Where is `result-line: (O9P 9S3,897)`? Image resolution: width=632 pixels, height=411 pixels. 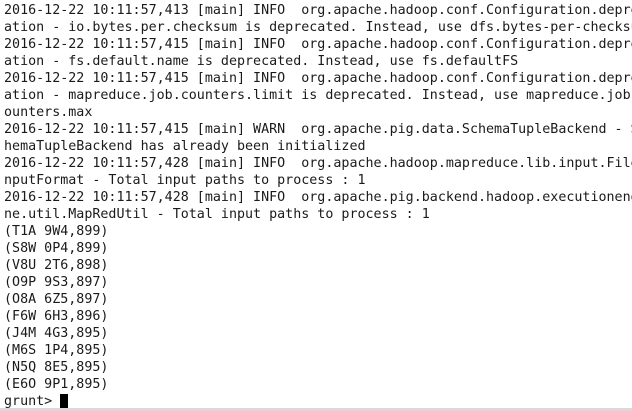 result-line: (O9P 9S3,897) is located at coordinates (56, 282).